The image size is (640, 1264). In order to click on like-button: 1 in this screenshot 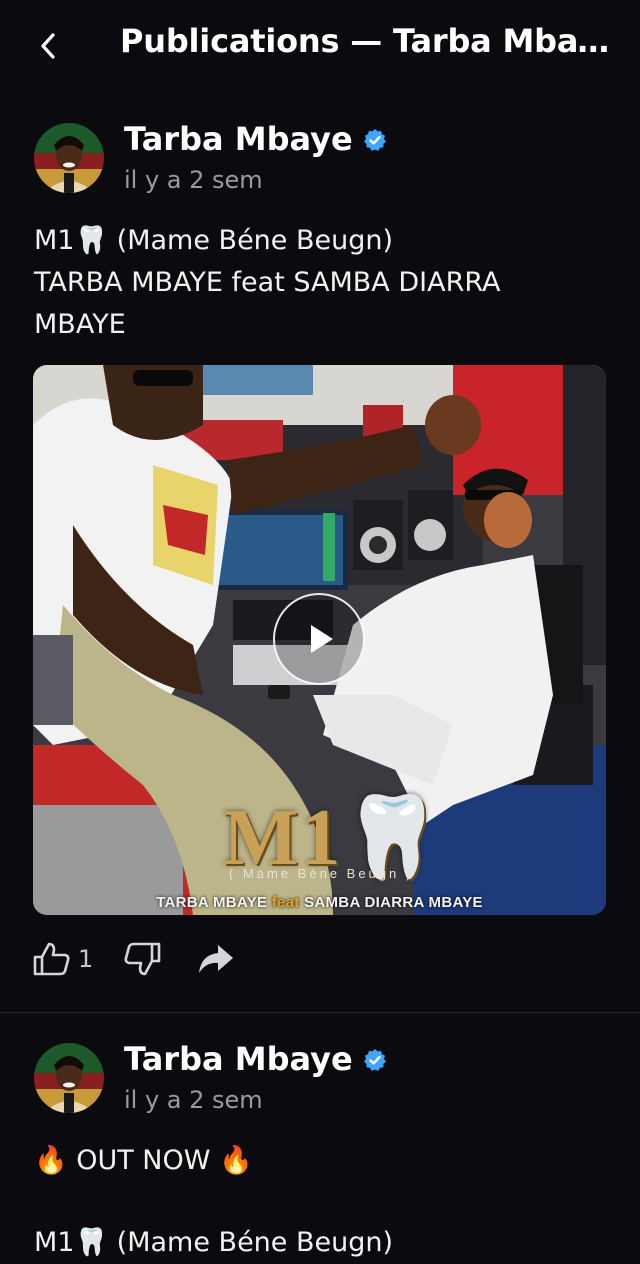, I will do `click(62, 959)`.